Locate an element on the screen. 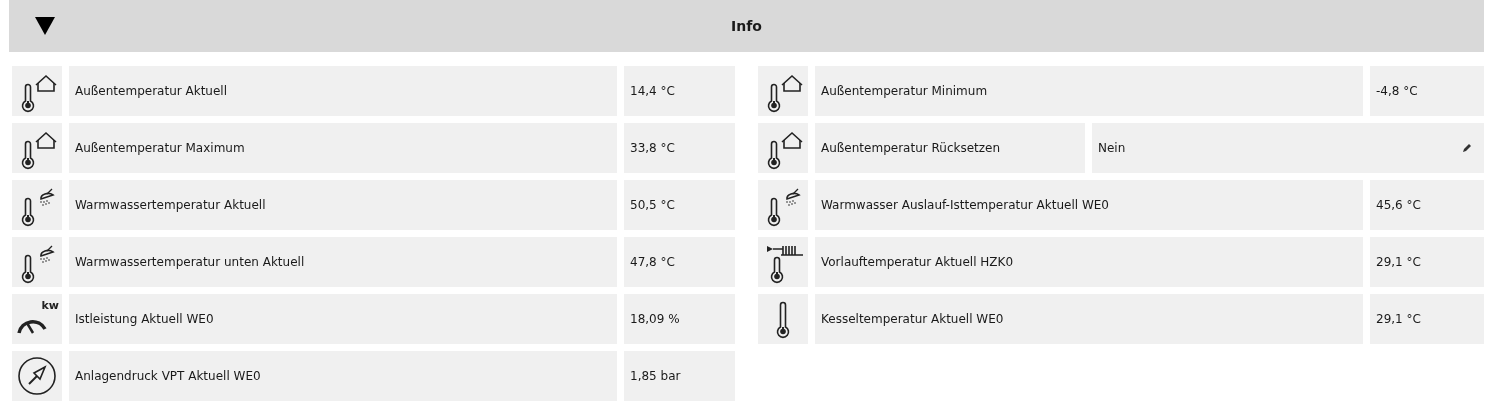  value-text: -4,8 °C is located at coordinates (1397, 91).